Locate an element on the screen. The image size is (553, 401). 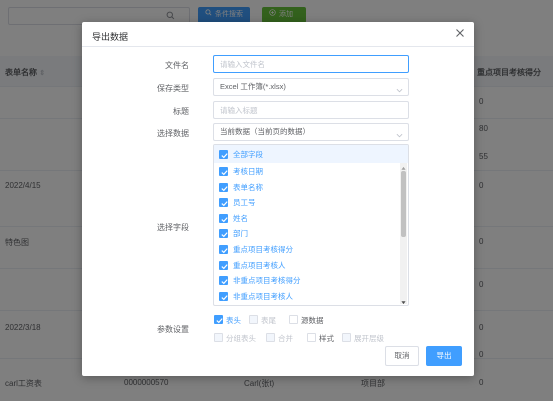
param-option-label: 展开层级 is located at coordinates (369, 338).